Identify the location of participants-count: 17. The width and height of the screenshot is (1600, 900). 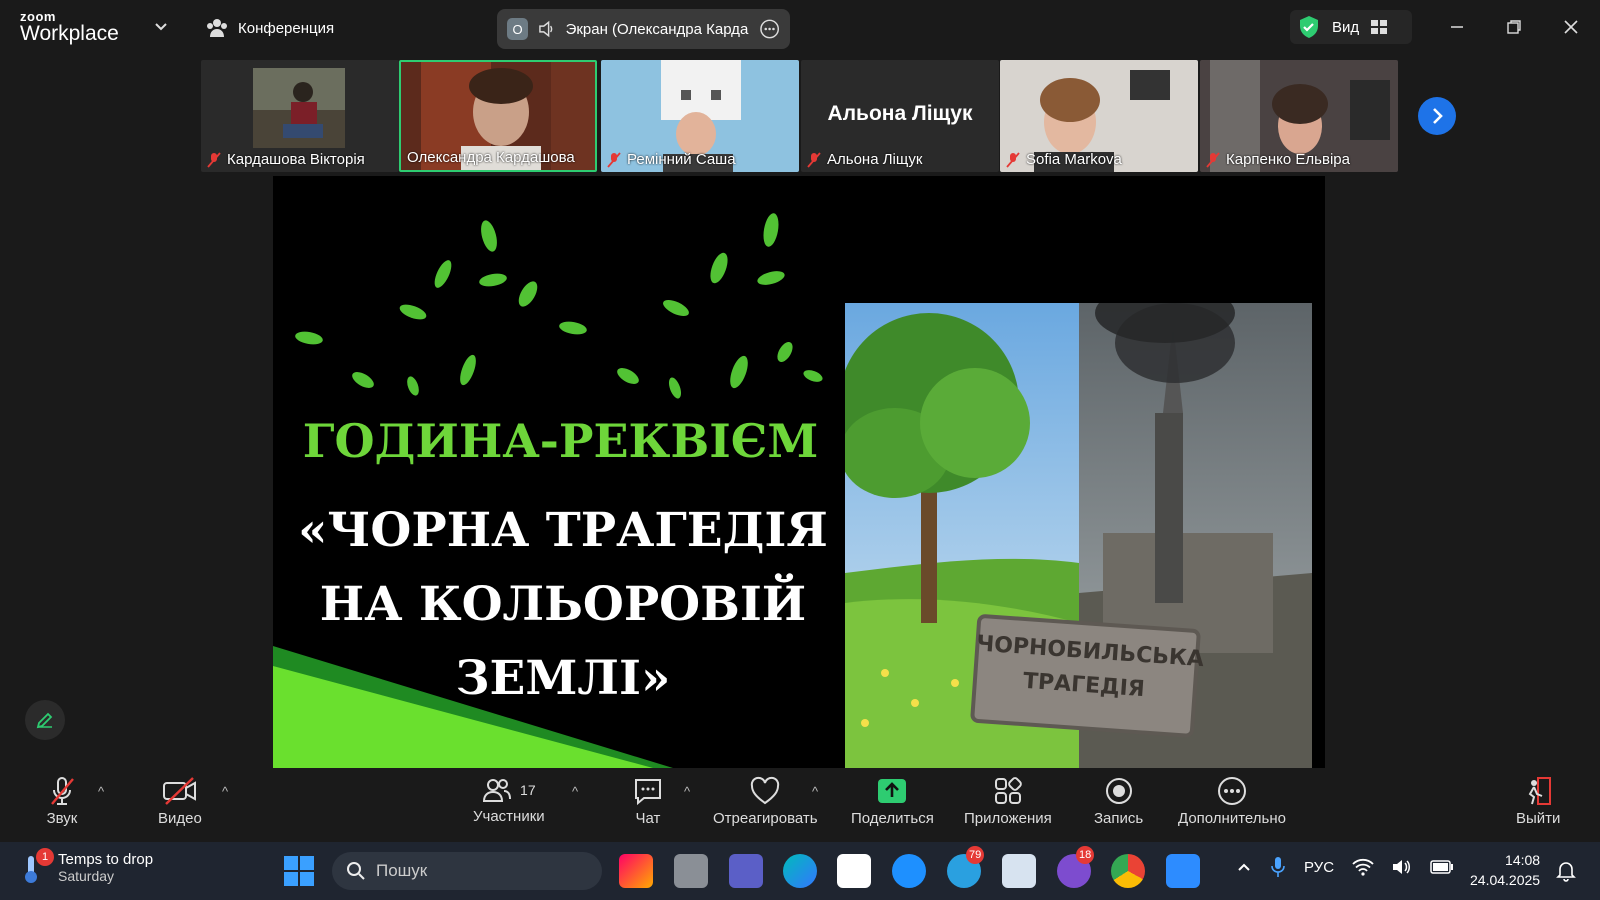
(528, 790).